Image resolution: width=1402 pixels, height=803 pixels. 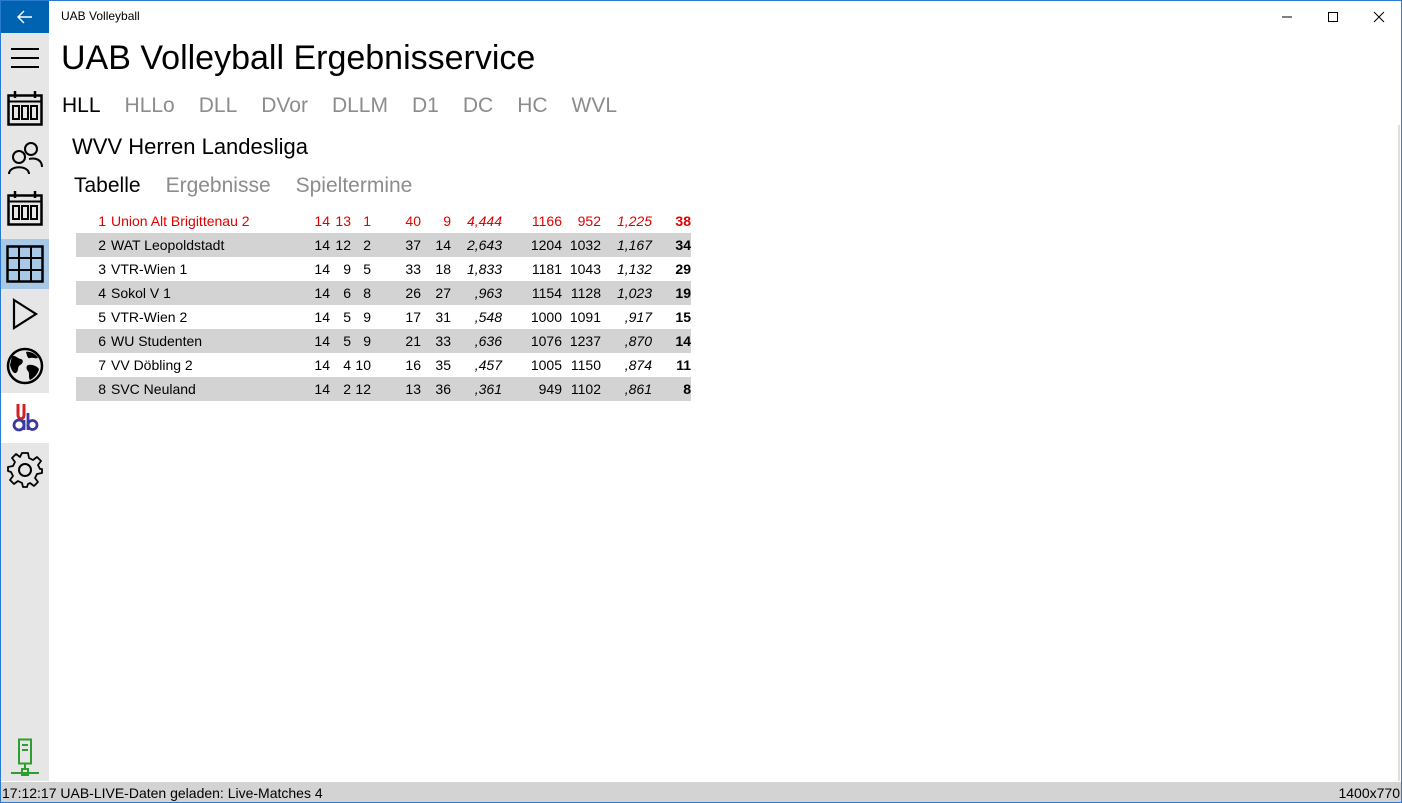 I want to click on tab-dc: DC, so click(x=478, y=106).